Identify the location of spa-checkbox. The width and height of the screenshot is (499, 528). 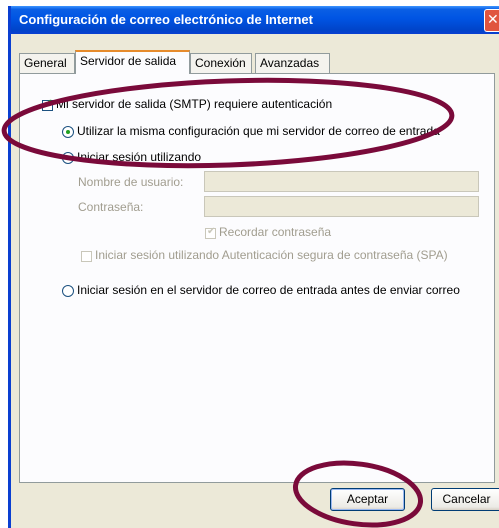
(86, 256).